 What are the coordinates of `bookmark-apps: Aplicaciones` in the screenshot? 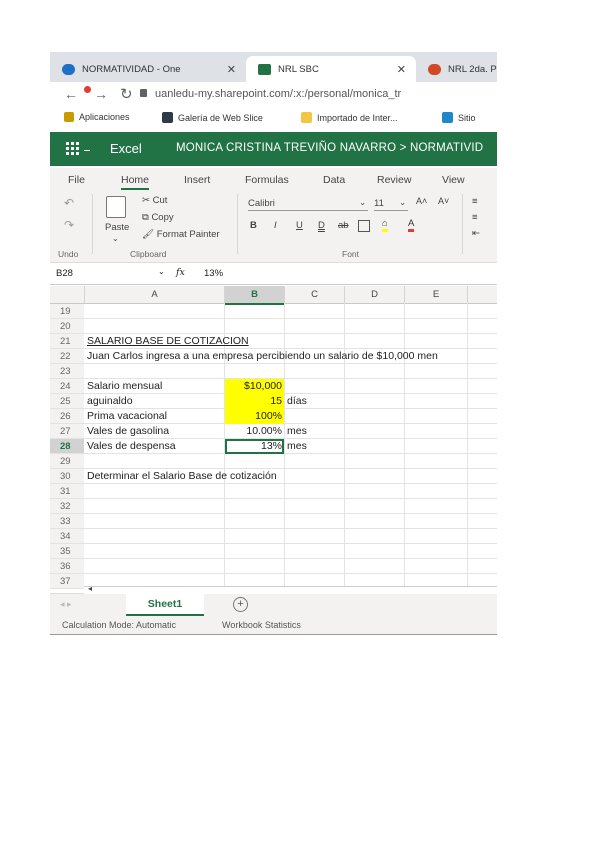 It's located at (97, 117).